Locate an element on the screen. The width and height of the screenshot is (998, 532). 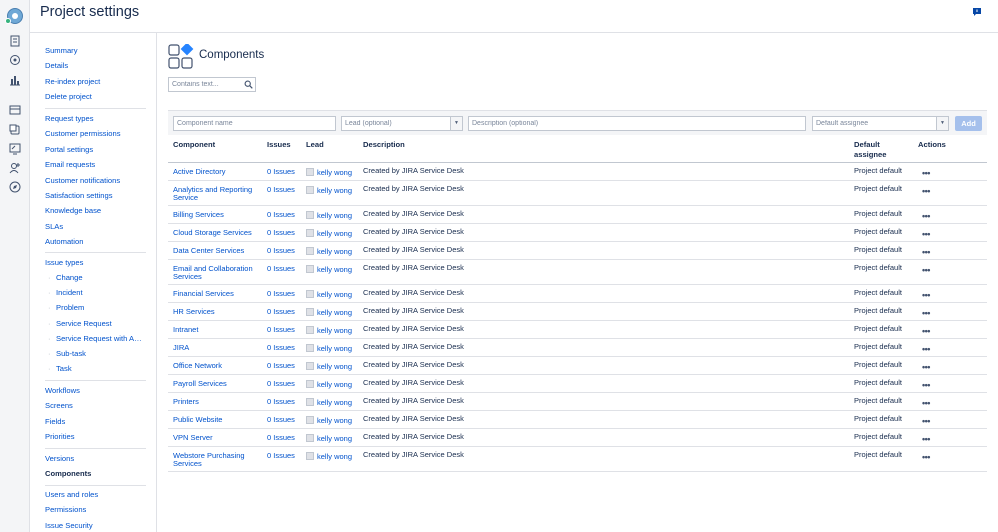
component-name-link: VPN Server is located at coordinates (218, 438).